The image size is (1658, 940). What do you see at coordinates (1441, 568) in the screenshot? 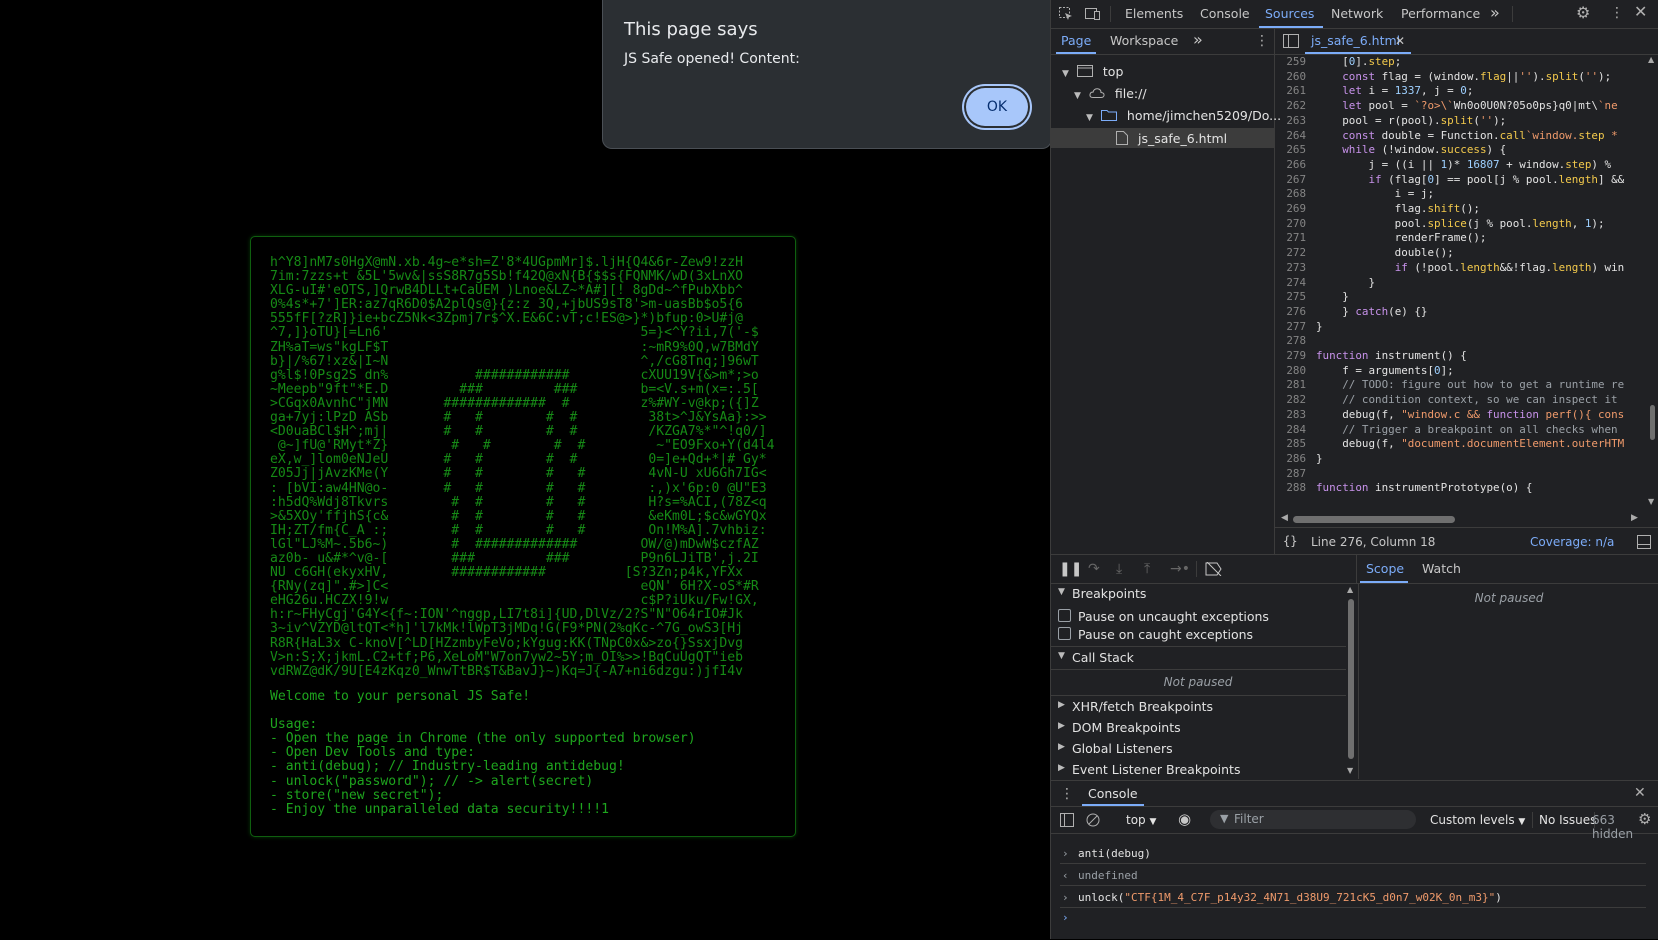
I see `tab-watch: Watch` at bounding box center [1441, 568].